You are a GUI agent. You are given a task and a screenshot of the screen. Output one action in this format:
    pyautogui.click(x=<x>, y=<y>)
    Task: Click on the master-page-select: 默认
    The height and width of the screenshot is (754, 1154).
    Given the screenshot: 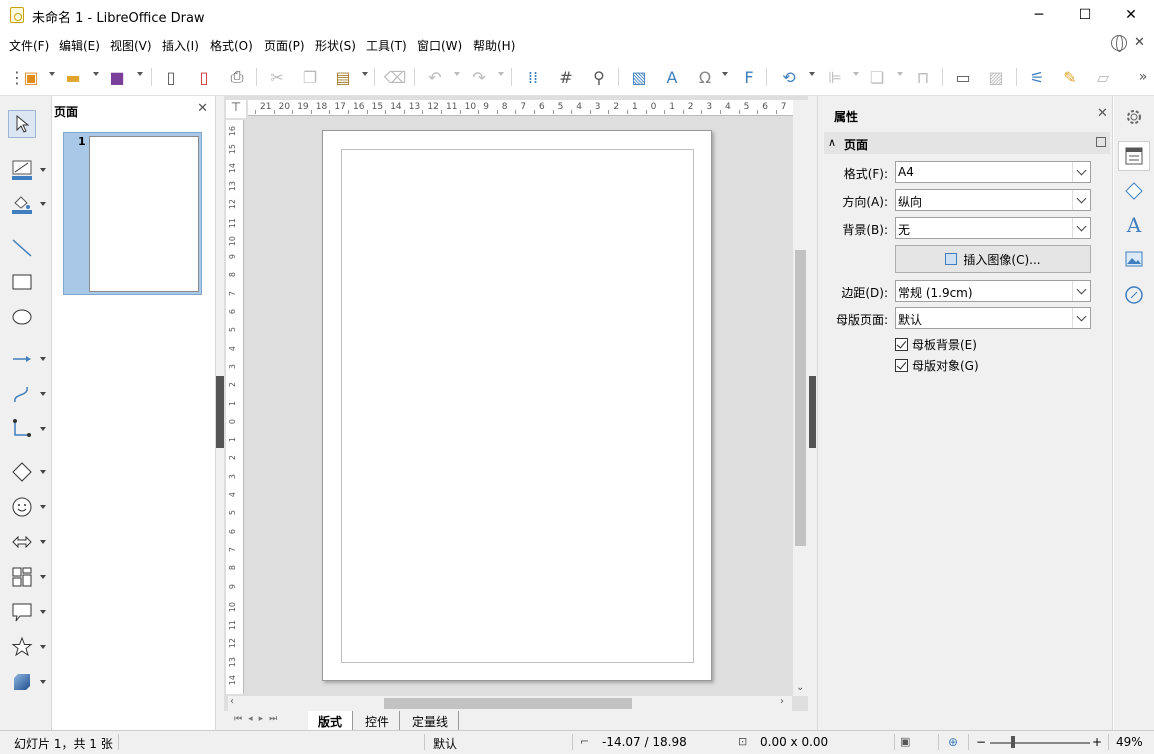 What is the action you would take?
    pyautogui.click(x=993, y=318)
    